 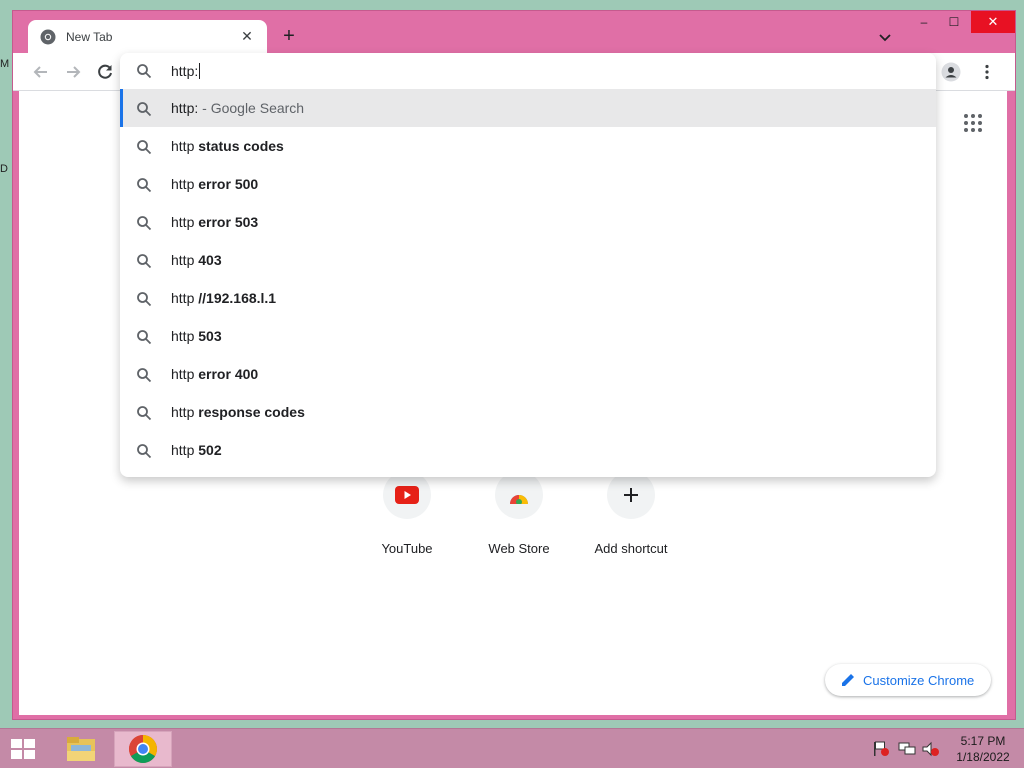 I want to click on maximize-button: ☐, so click(x=954, y=22).